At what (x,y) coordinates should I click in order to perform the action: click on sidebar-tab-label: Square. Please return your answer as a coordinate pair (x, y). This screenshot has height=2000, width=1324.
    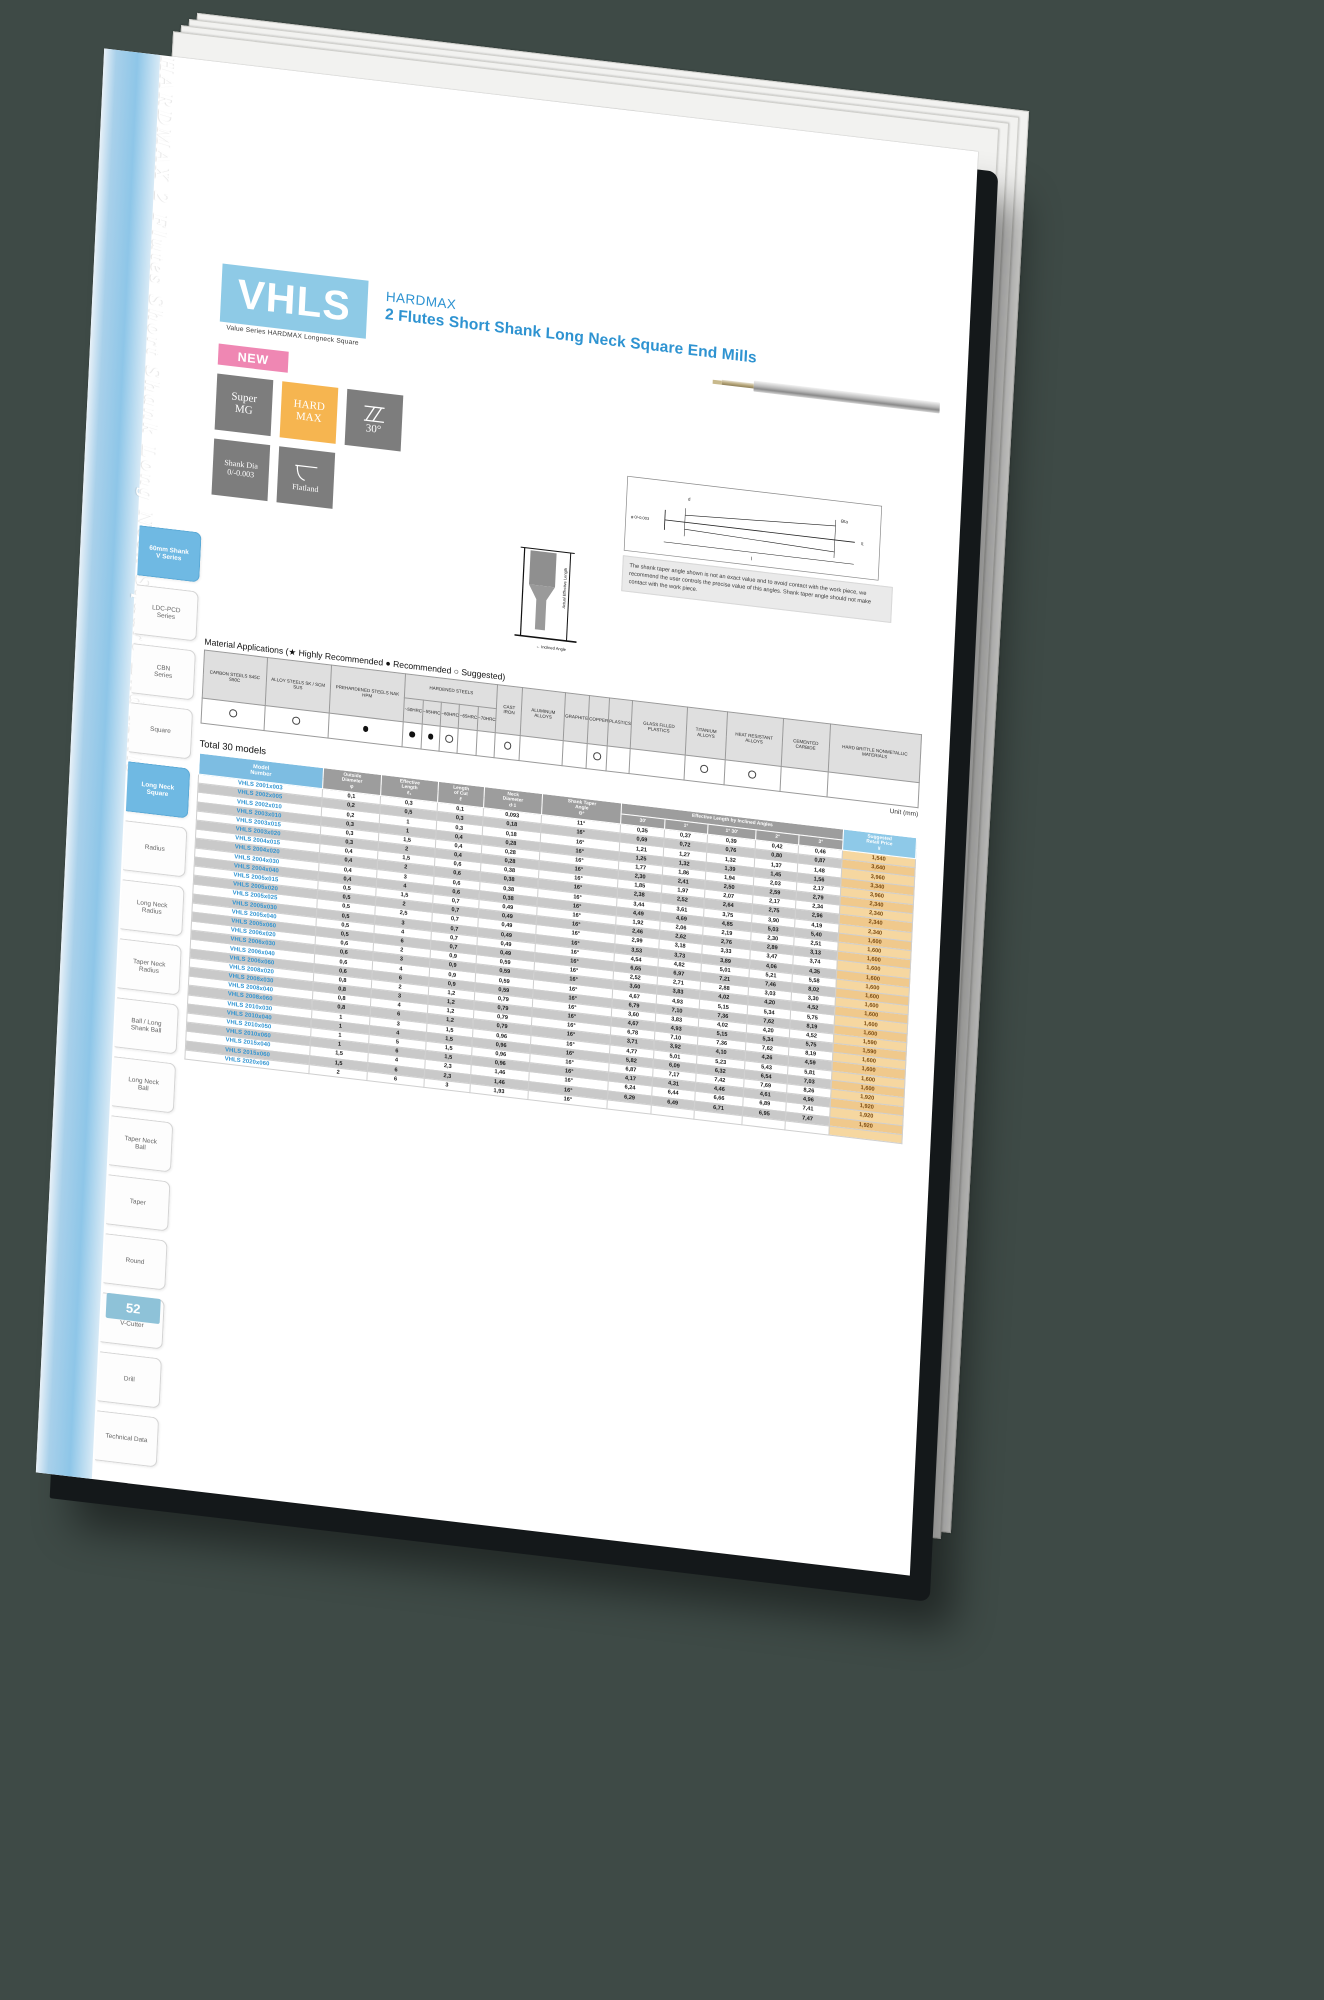
    Looking at the image, I should click on (160, 731).